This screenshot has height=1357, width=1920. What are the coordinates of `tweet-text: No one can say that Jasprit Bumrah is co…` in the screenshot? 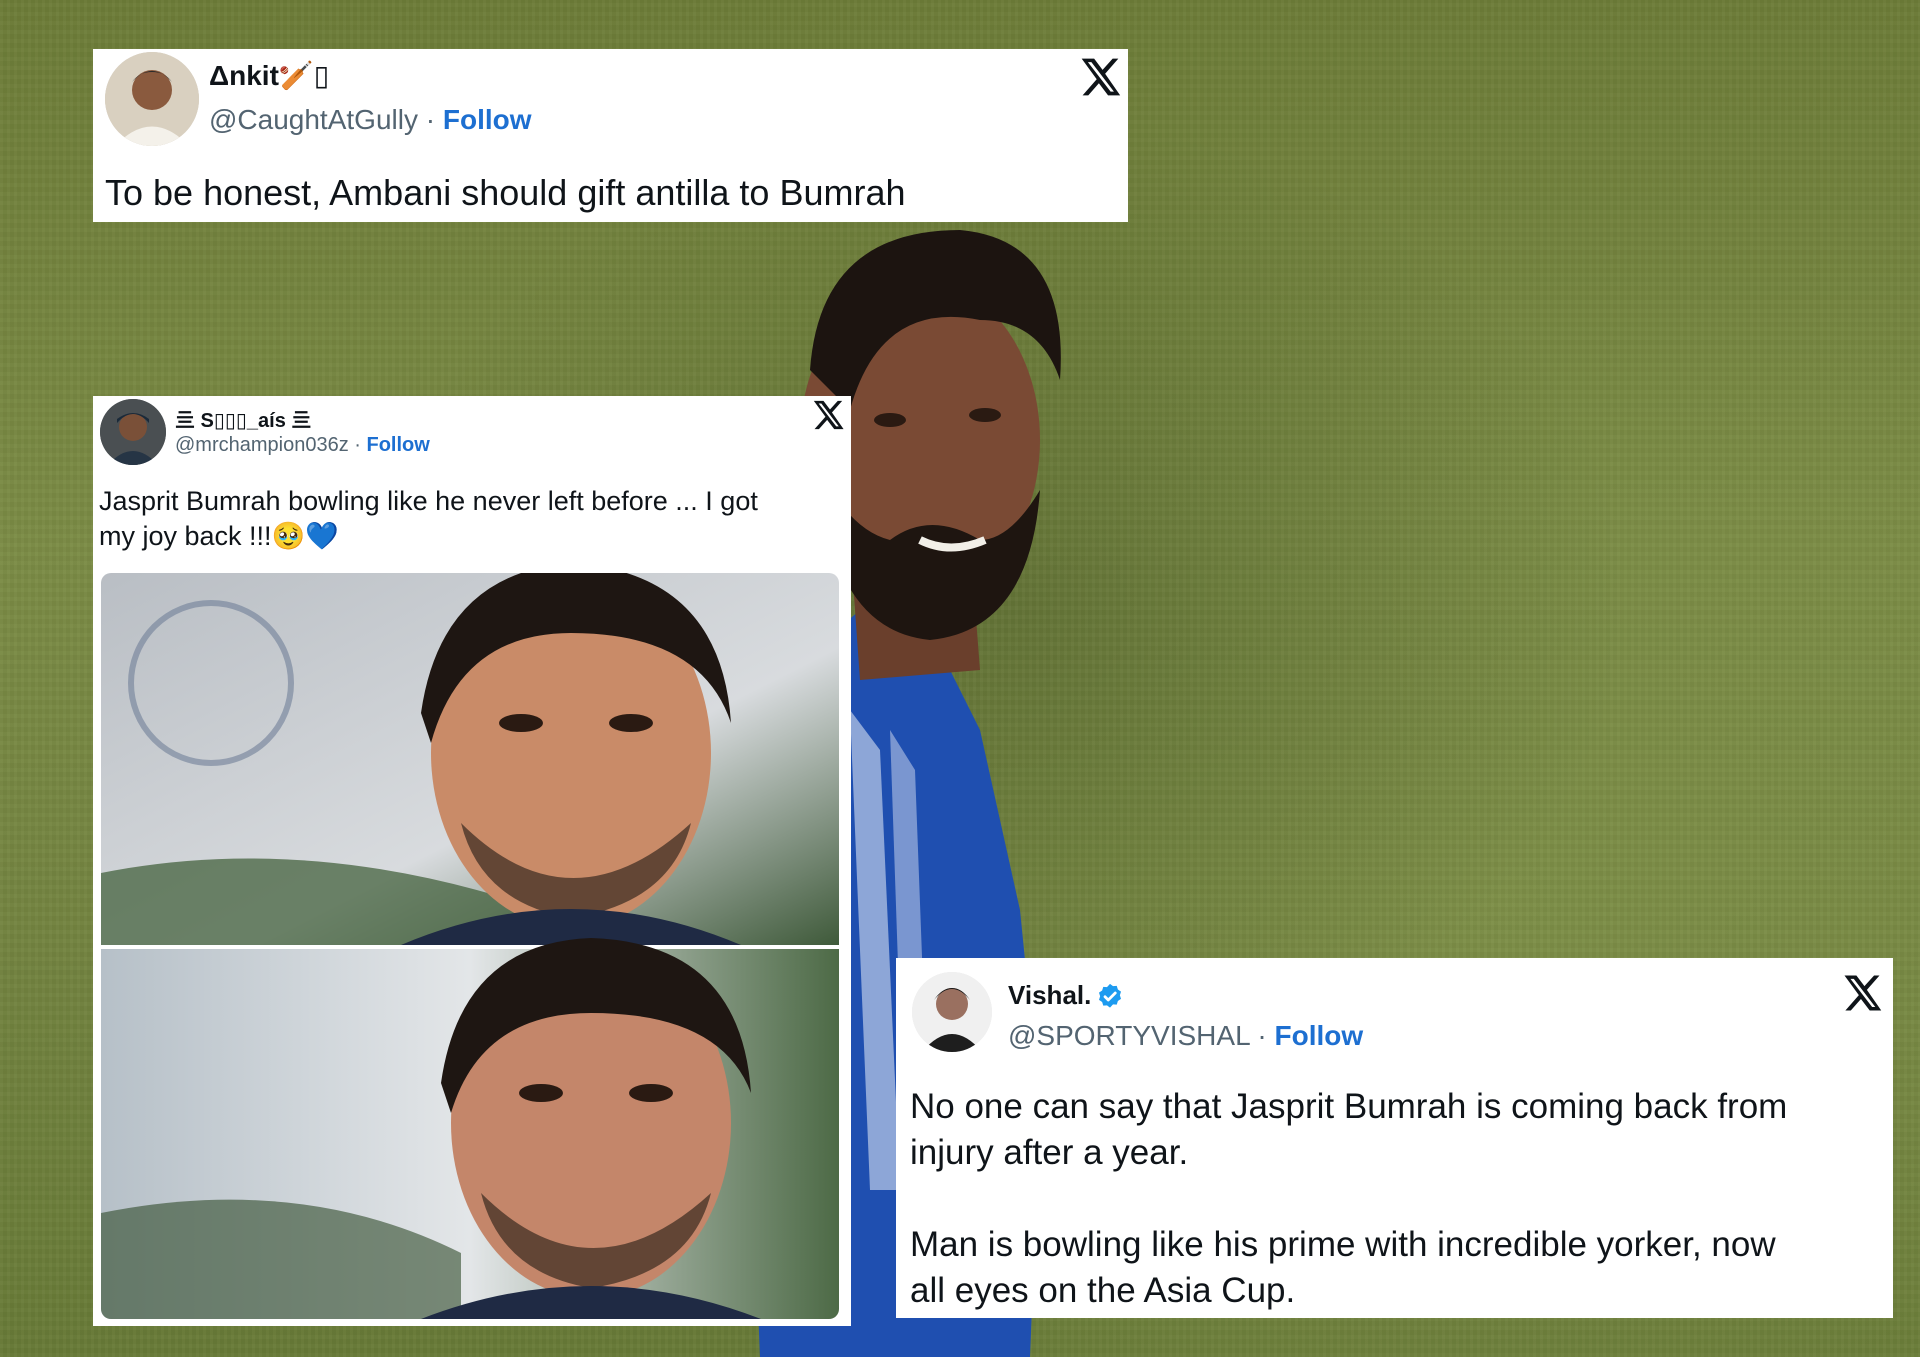 It's located at (1349, 1198).